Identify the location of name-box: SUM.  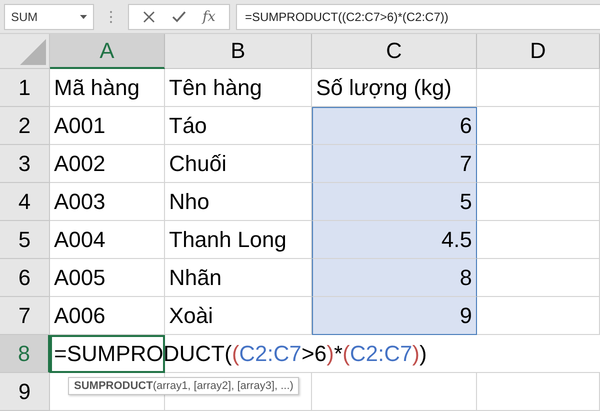
(49, 17).